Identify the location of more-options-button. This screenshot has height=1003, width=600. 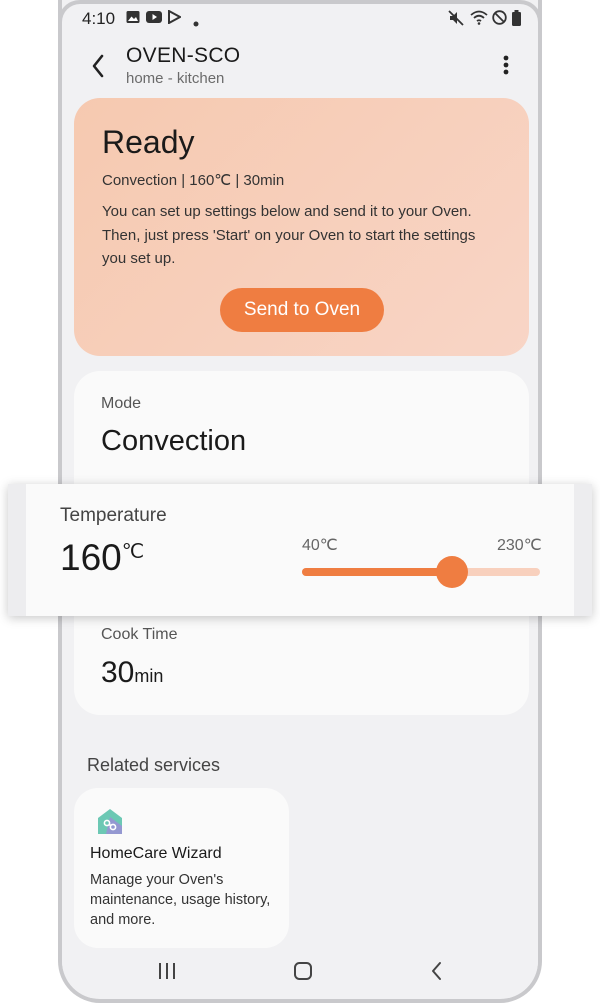
(506, 65).